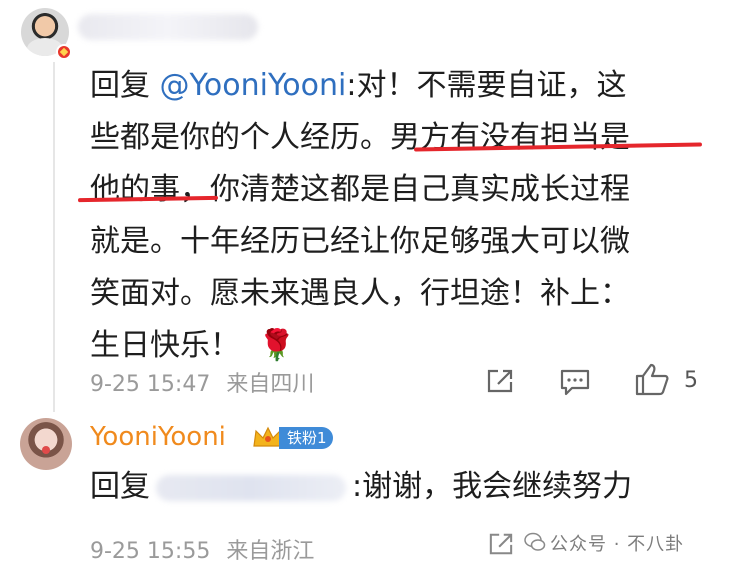  Describe the element at coordinates (277, 345) in the screenshot. I see `rose-emoji: 🌹` at that location.